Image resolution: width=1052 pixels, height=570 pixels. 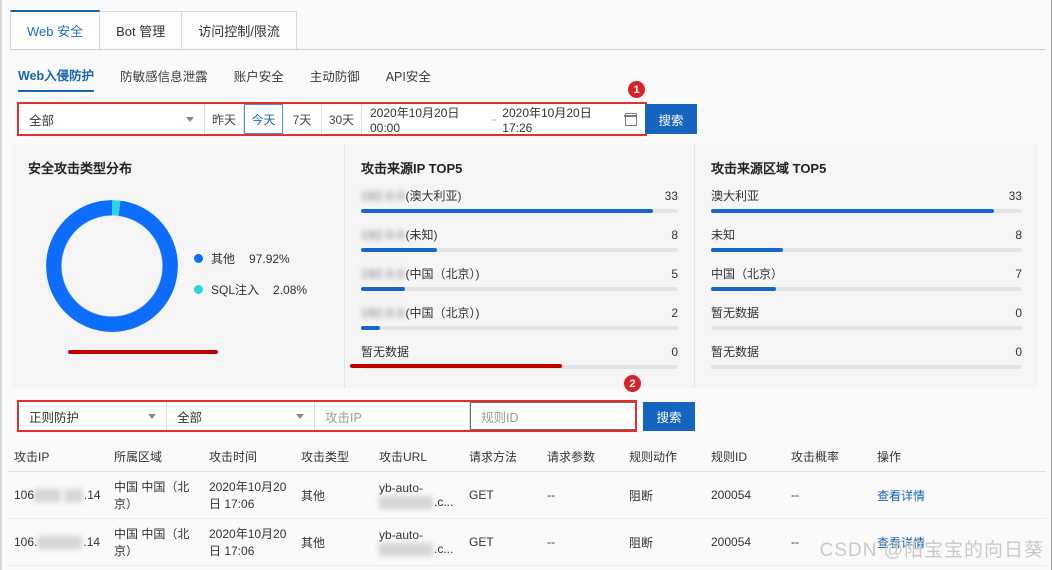 I want to click on cell-attack-ip: 106 ▒▒▒ ▒▒ .14, so click(x=58, y=495).